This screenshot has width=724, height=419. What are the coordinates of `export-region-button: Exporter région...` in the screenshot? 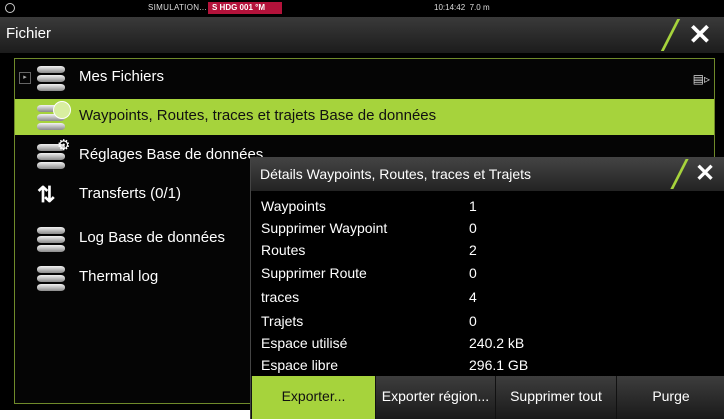 It's located at (435, 397).